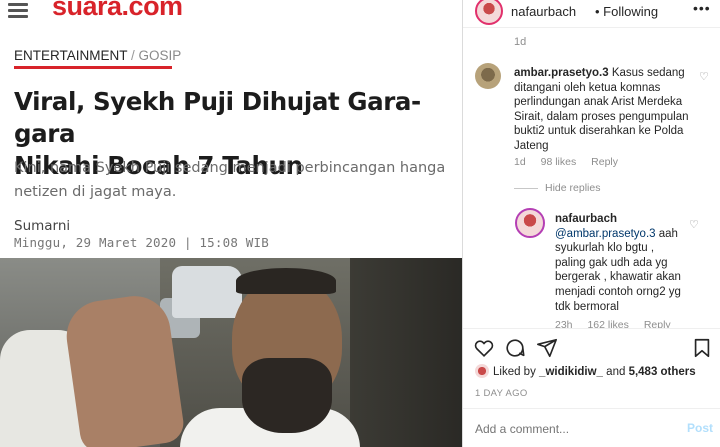 This screenshot has height=447, width=720. Describe the element at coordinates (605, 234) in the screenshot. I see `reply-mention: @ambar.prasetyo.3` at that location.